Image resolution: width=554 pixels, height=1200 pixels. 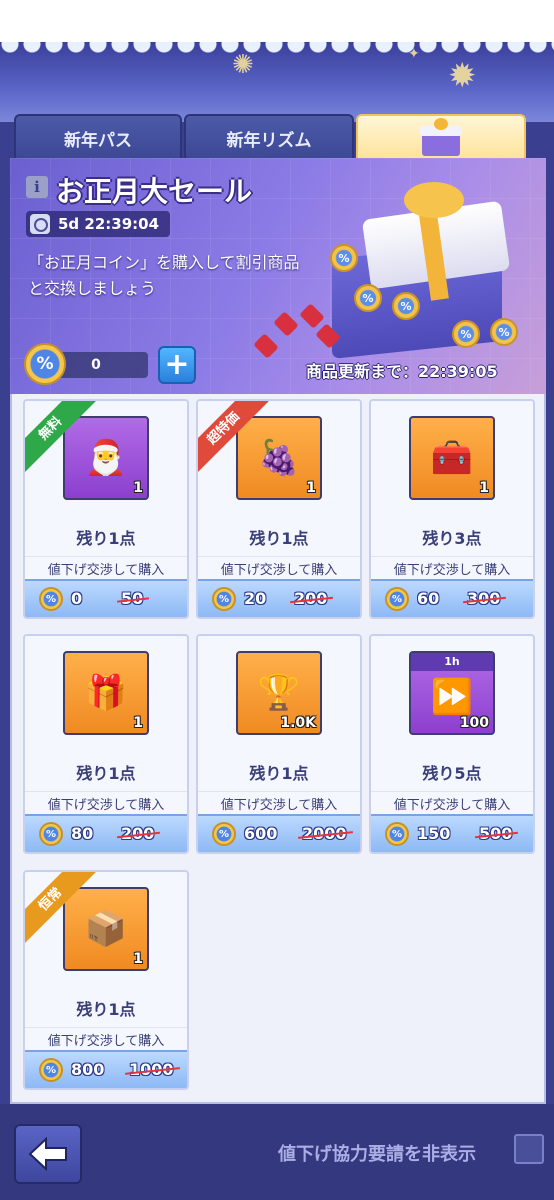 What do you see at coordinates (452, 833) in the screenshot?
I see `price-button: % 150 500` at bounding box center [452, 833].